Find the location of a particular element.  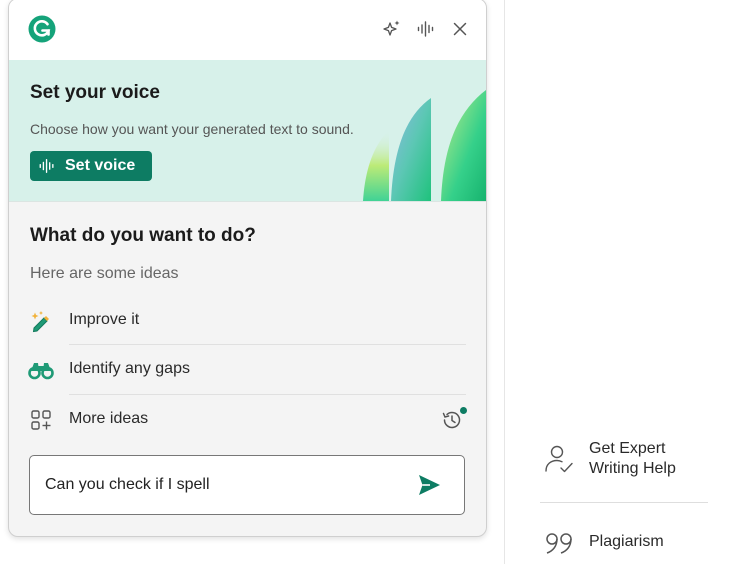

notification-dot is located at coordinates (463, 410).